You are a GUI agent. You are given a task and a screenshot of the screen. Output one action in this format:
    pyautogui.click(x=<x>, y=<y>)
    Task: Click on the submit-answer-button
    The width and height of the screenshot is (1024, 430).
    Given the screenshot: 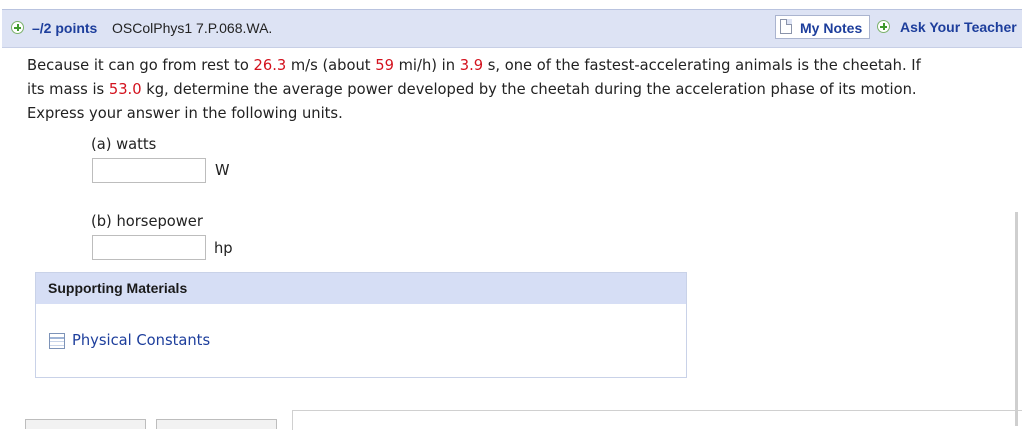 What is the action you would take?
    pyautogui.click(x=85, y=424)
    